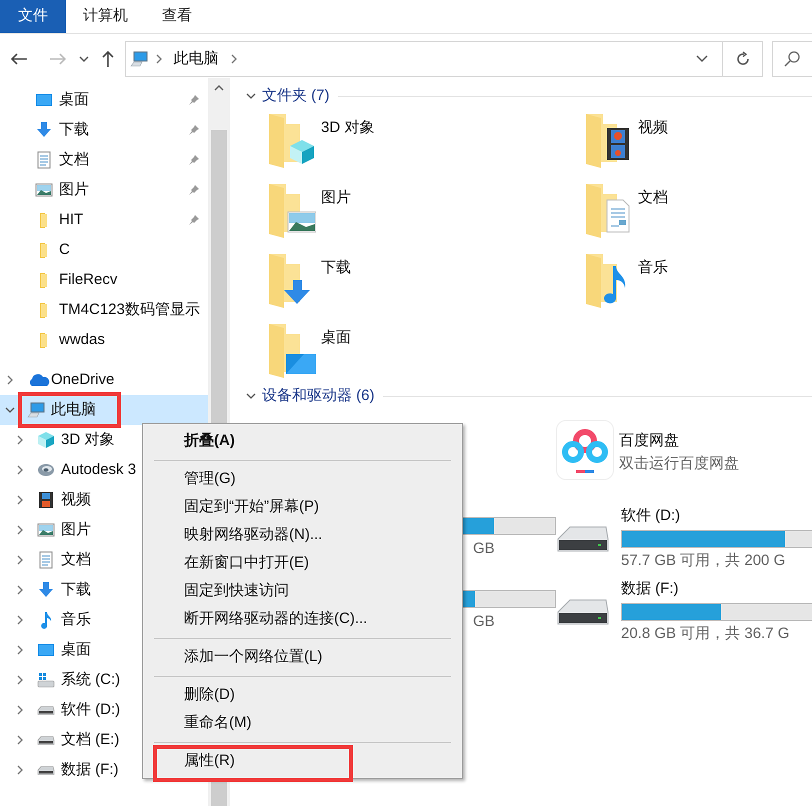  What do you see at coordinates (679, 464) in the screenshot?
I see `app-description: 双击运行百度网盘` at bounding box center [679, 464].